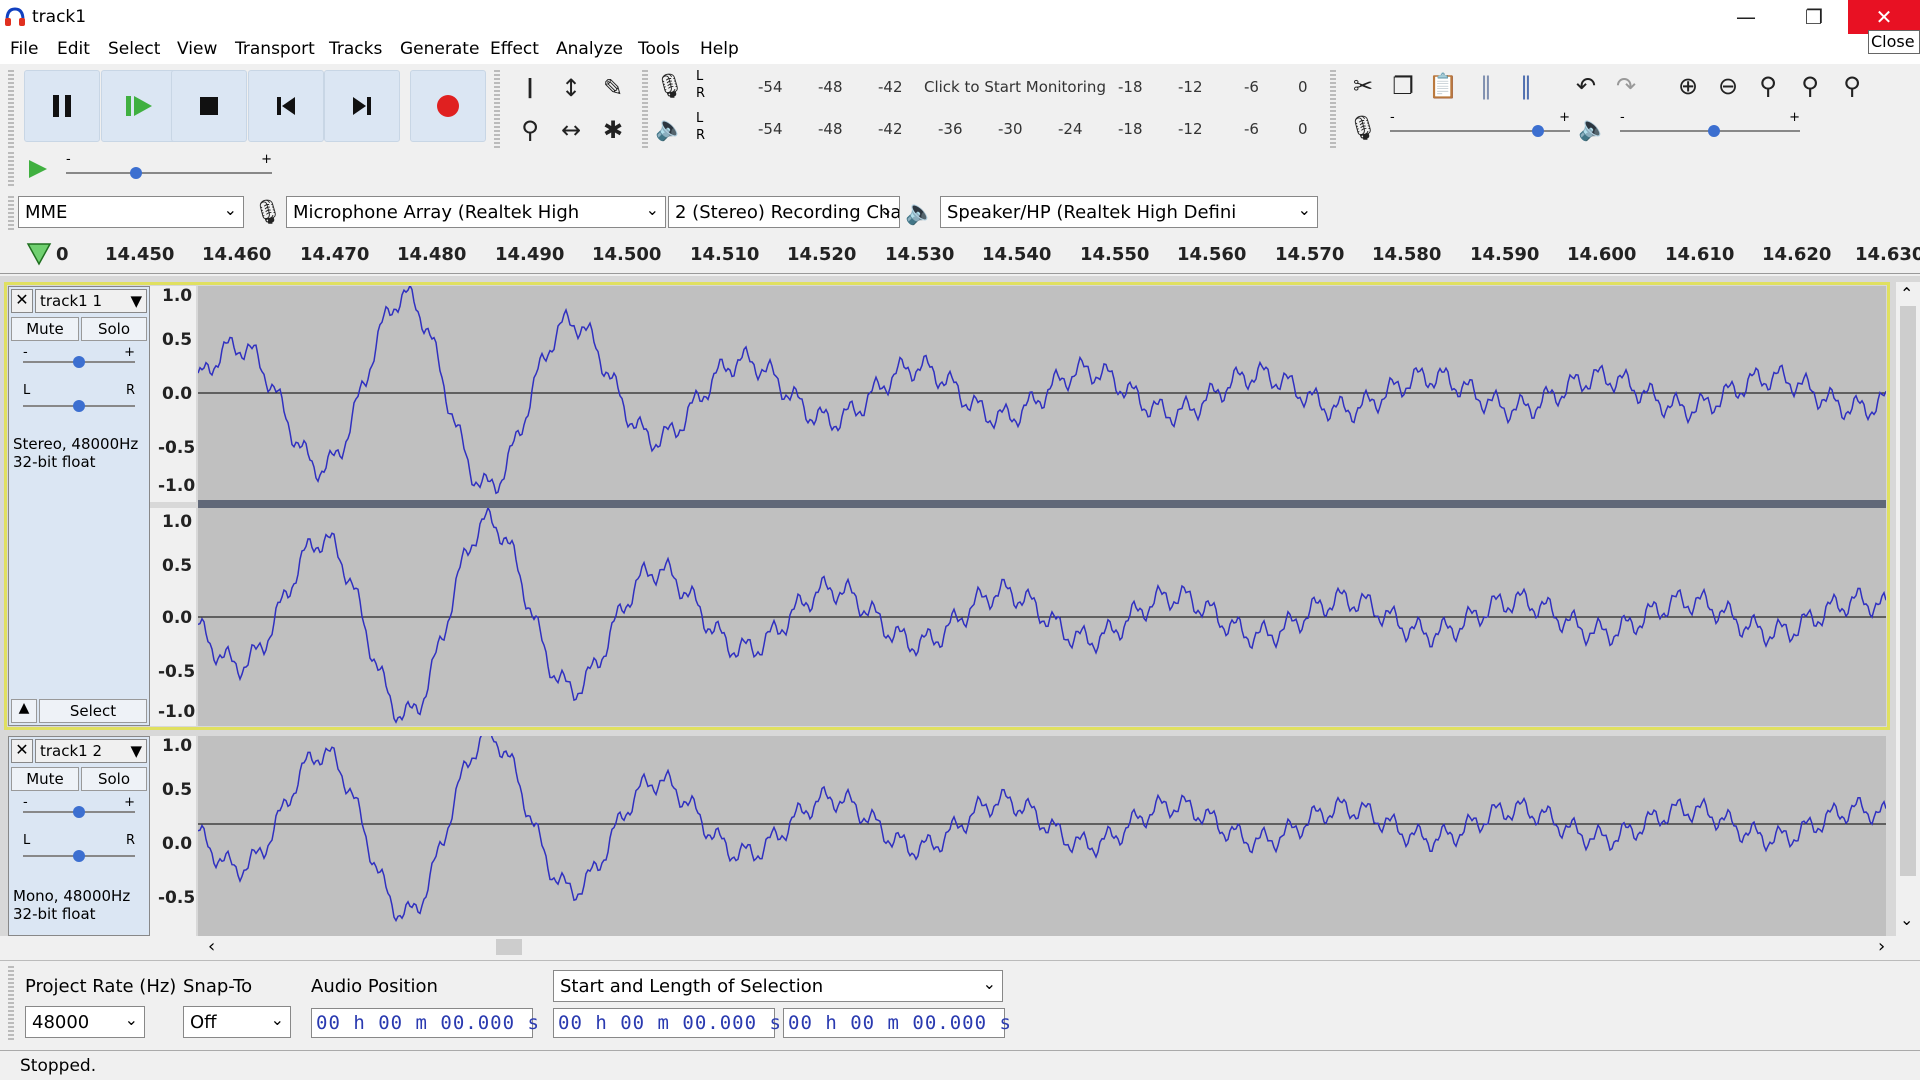 This screenshot has width=1920, height=1080. I want to click on play-speed-grip, so click(11, 169).